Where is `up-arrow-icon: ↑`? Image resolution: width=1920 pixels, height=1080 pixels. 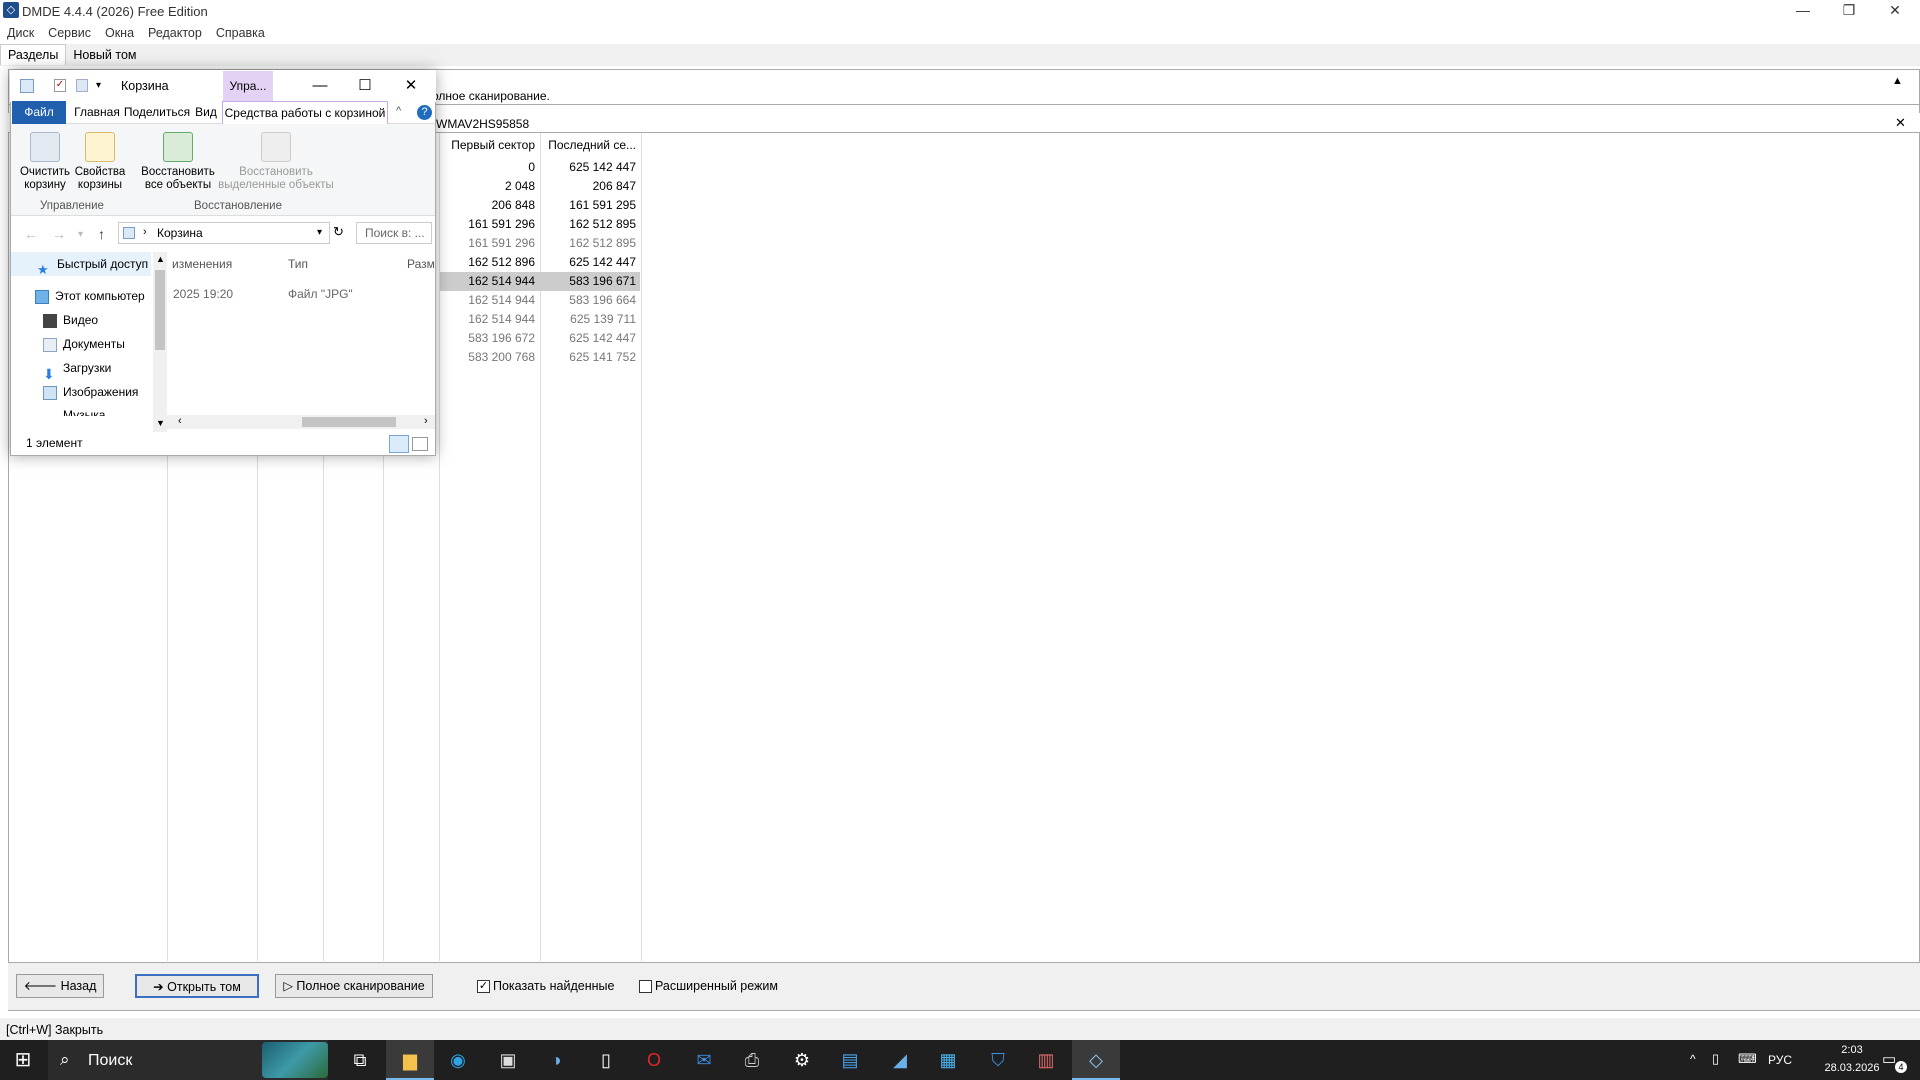 up-arrow-icon: ↑ is located at coordinates (101, 234).